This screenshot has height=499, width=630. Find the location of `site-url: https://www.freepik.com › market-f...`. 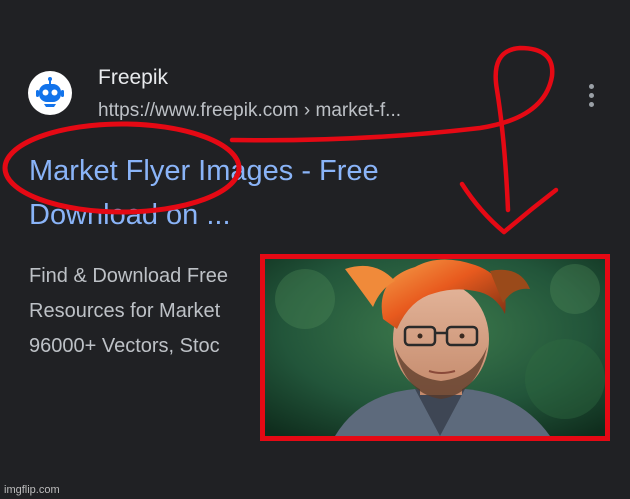

site-url: https://www.freepik.com › market-f... is located at coordinates (249, 111).